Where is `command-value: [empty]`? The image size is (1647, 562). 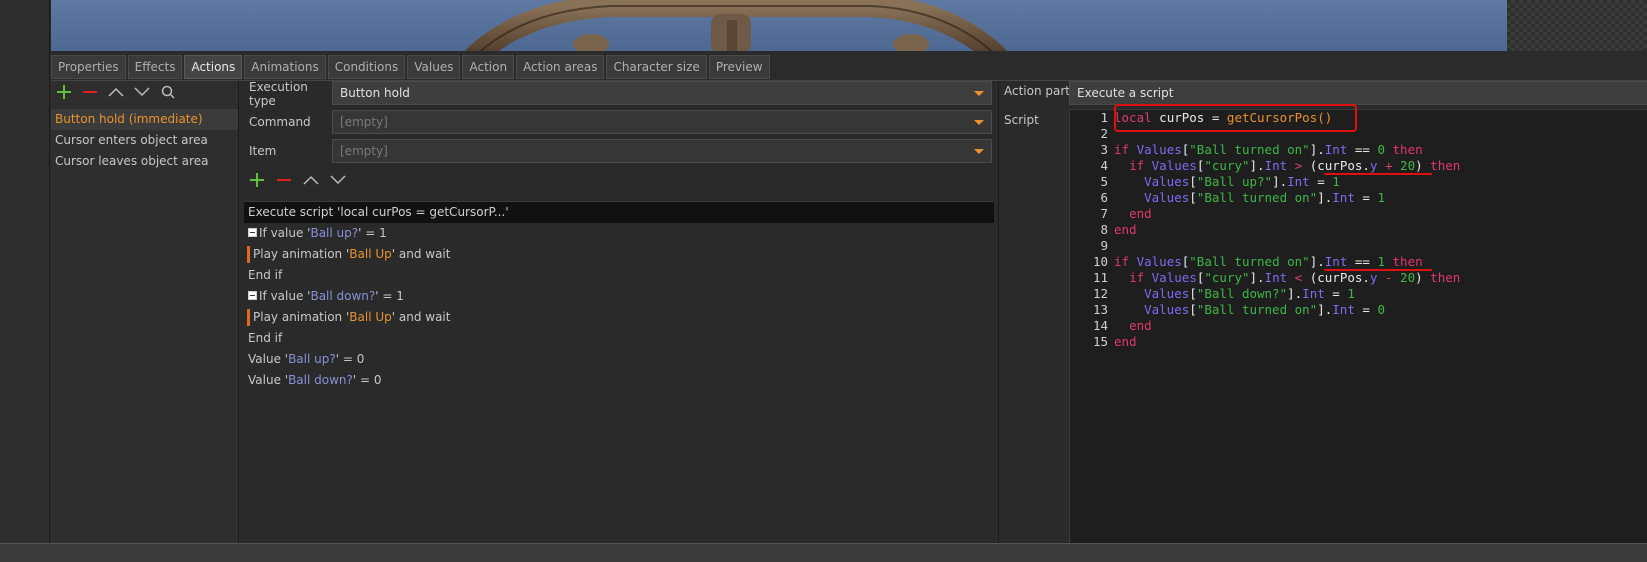
command-value: [empty] is located at coordinates (364, 122).